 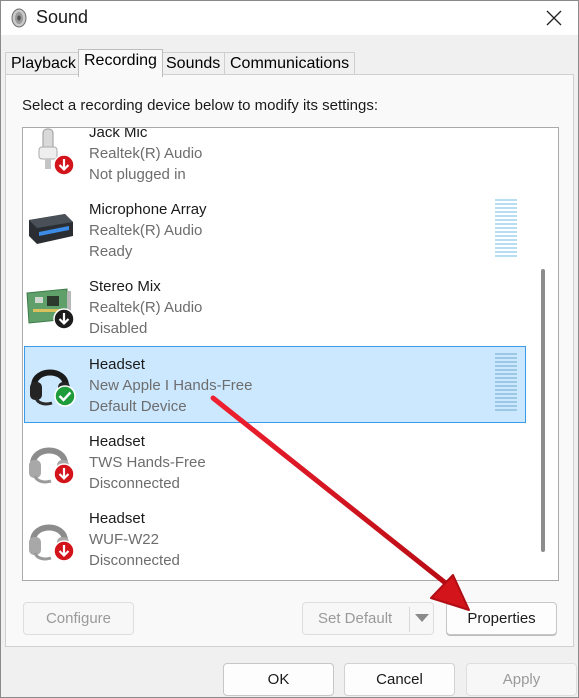 I want to click on configure-button: Configure, so click(x=78, y=618).